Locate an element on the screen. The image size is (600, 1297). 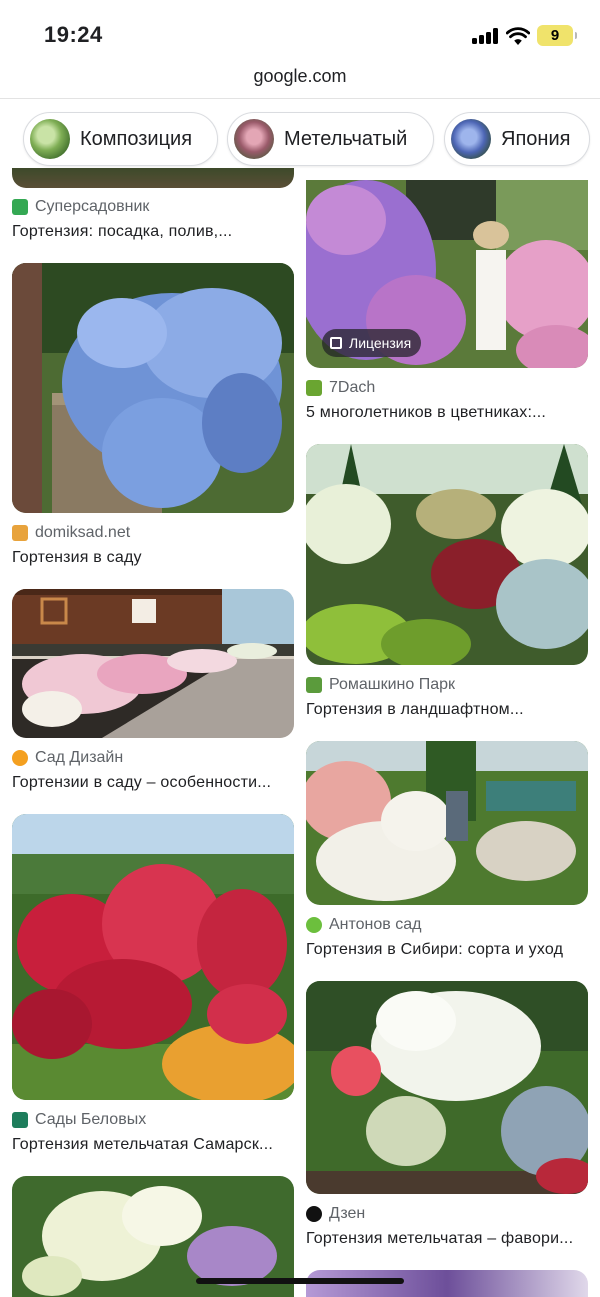
result-image-white-hydrangea-bed is located at coordinates (447, 1087).